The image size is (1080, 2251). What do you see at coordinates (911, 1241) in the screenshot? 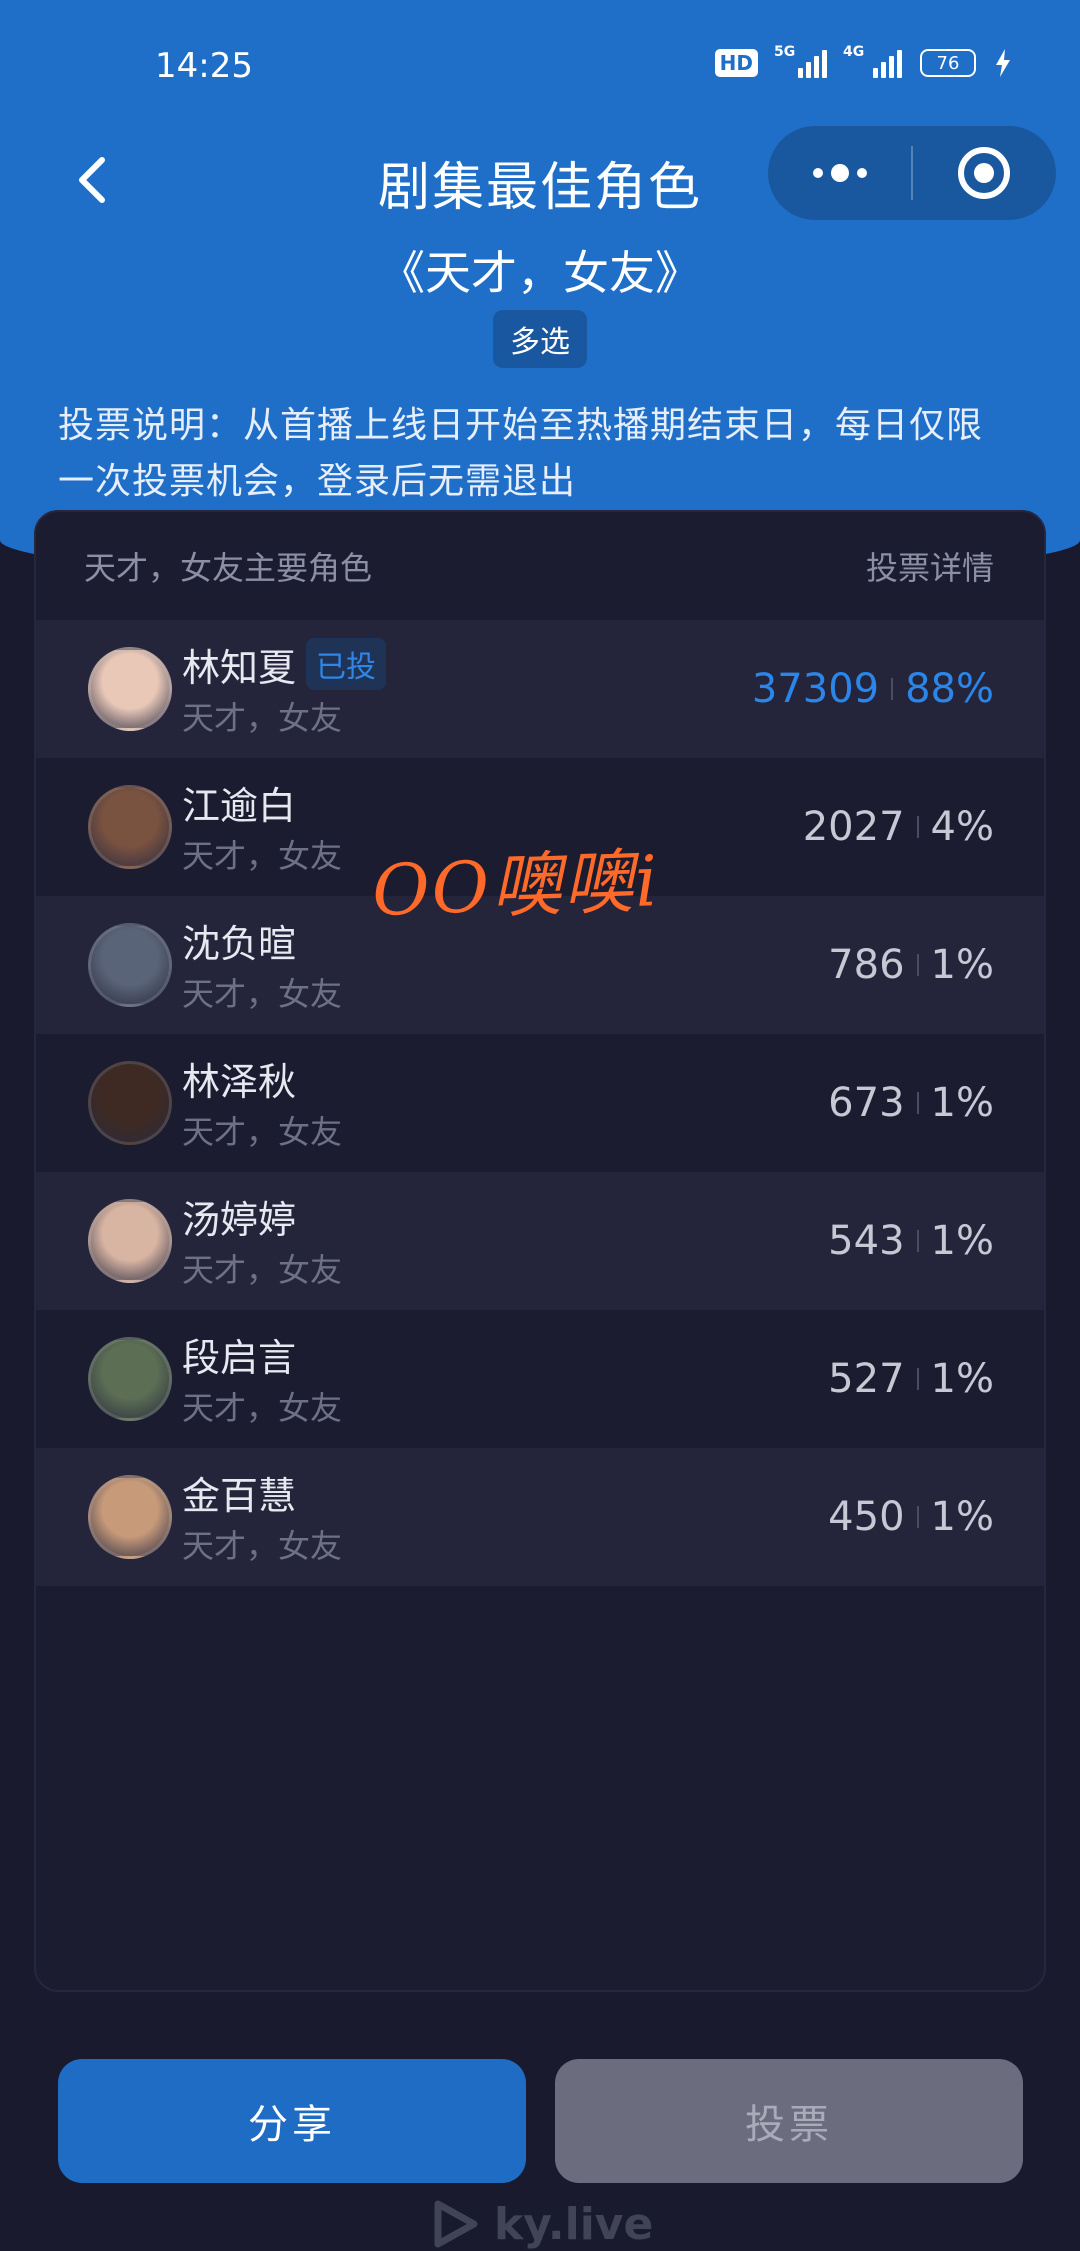
I see `vote-stats: 543 1%` at bounding box center [911, 1241].